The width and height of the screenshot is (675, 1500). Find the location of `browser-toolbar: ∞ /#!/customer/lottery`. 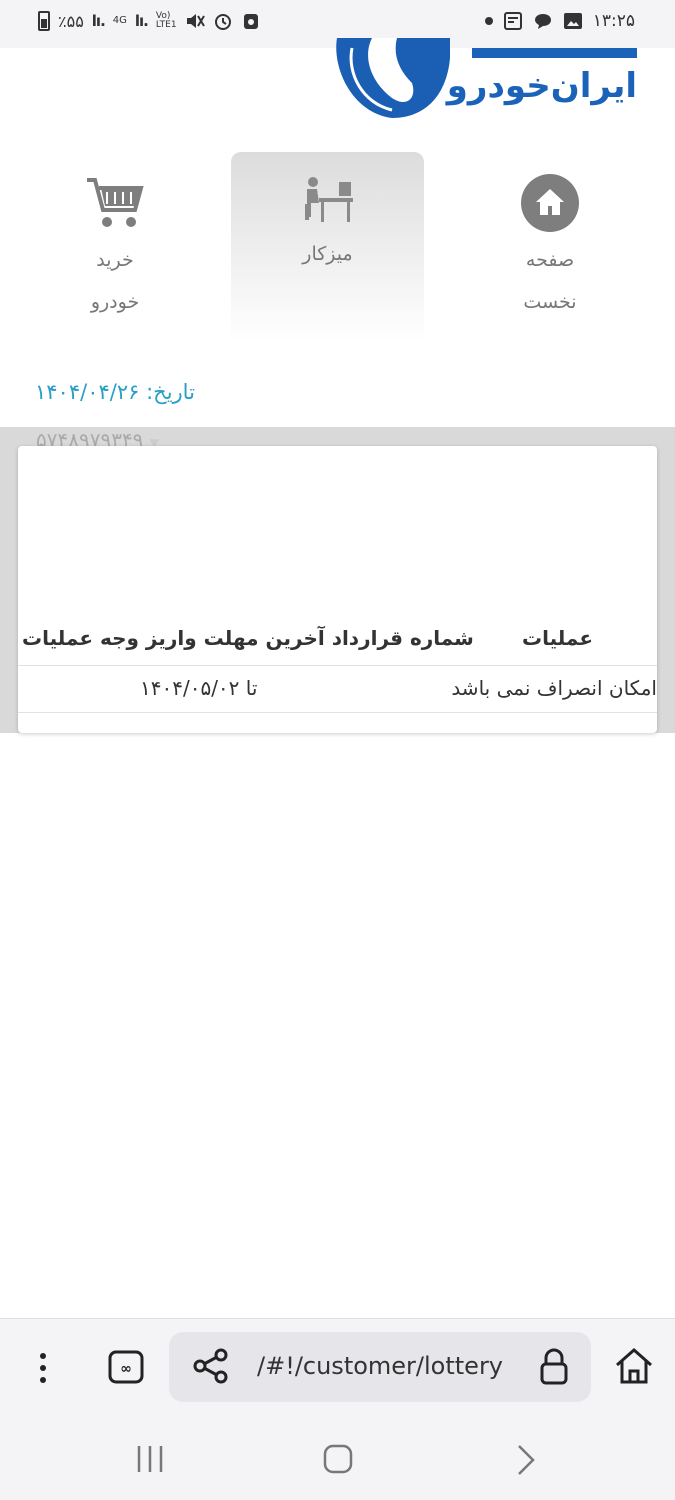

browser-toolbar: ∞ /#!/customer/lottery is located at coordinates (337, 1366).